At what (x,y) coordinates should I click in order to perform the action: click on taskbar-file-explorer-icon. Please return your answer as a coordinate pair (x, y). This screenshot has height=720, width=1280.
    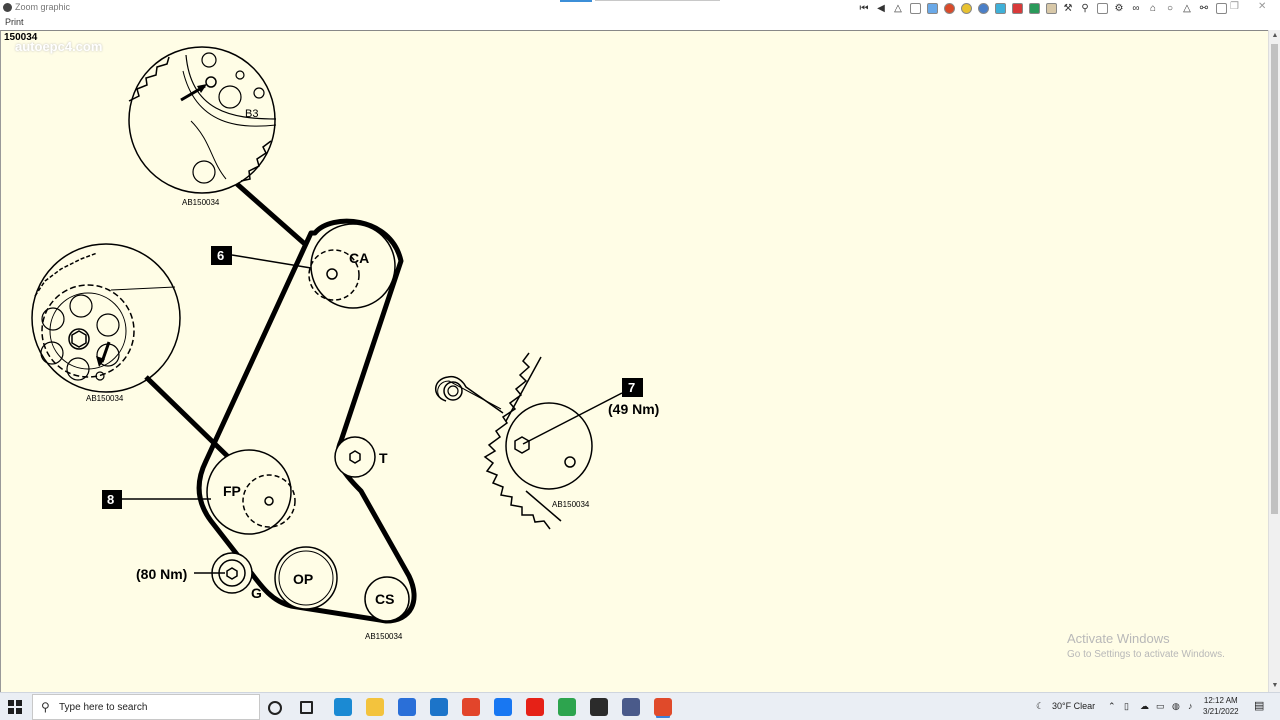
    Looking at the image, I should click on (375, 707).